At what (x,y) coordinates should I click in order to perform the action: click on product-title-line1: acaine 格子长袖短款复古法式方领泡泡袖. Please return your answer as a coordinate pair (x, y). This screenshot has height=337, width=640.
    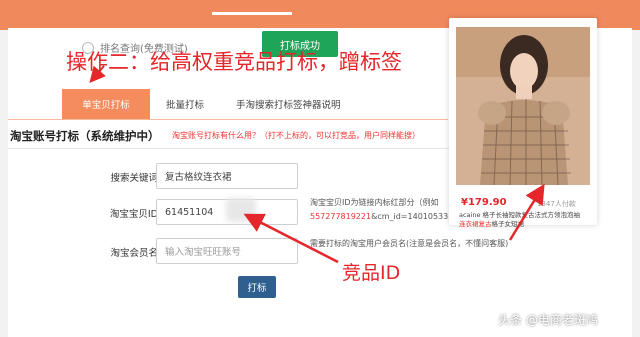
    Looking at the image, I should click on (520, 215).